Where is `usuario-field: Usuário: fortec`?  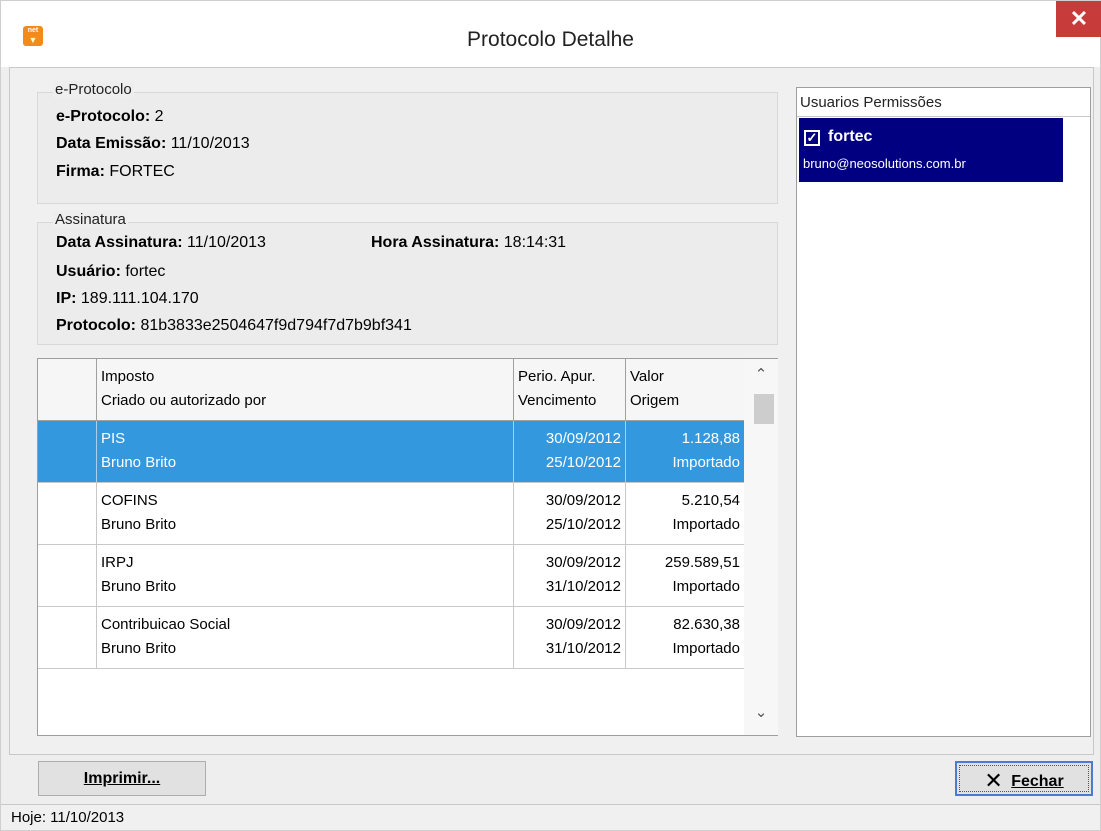
usuario-field: Usuário: fortec is located at coordinates (110, 272).